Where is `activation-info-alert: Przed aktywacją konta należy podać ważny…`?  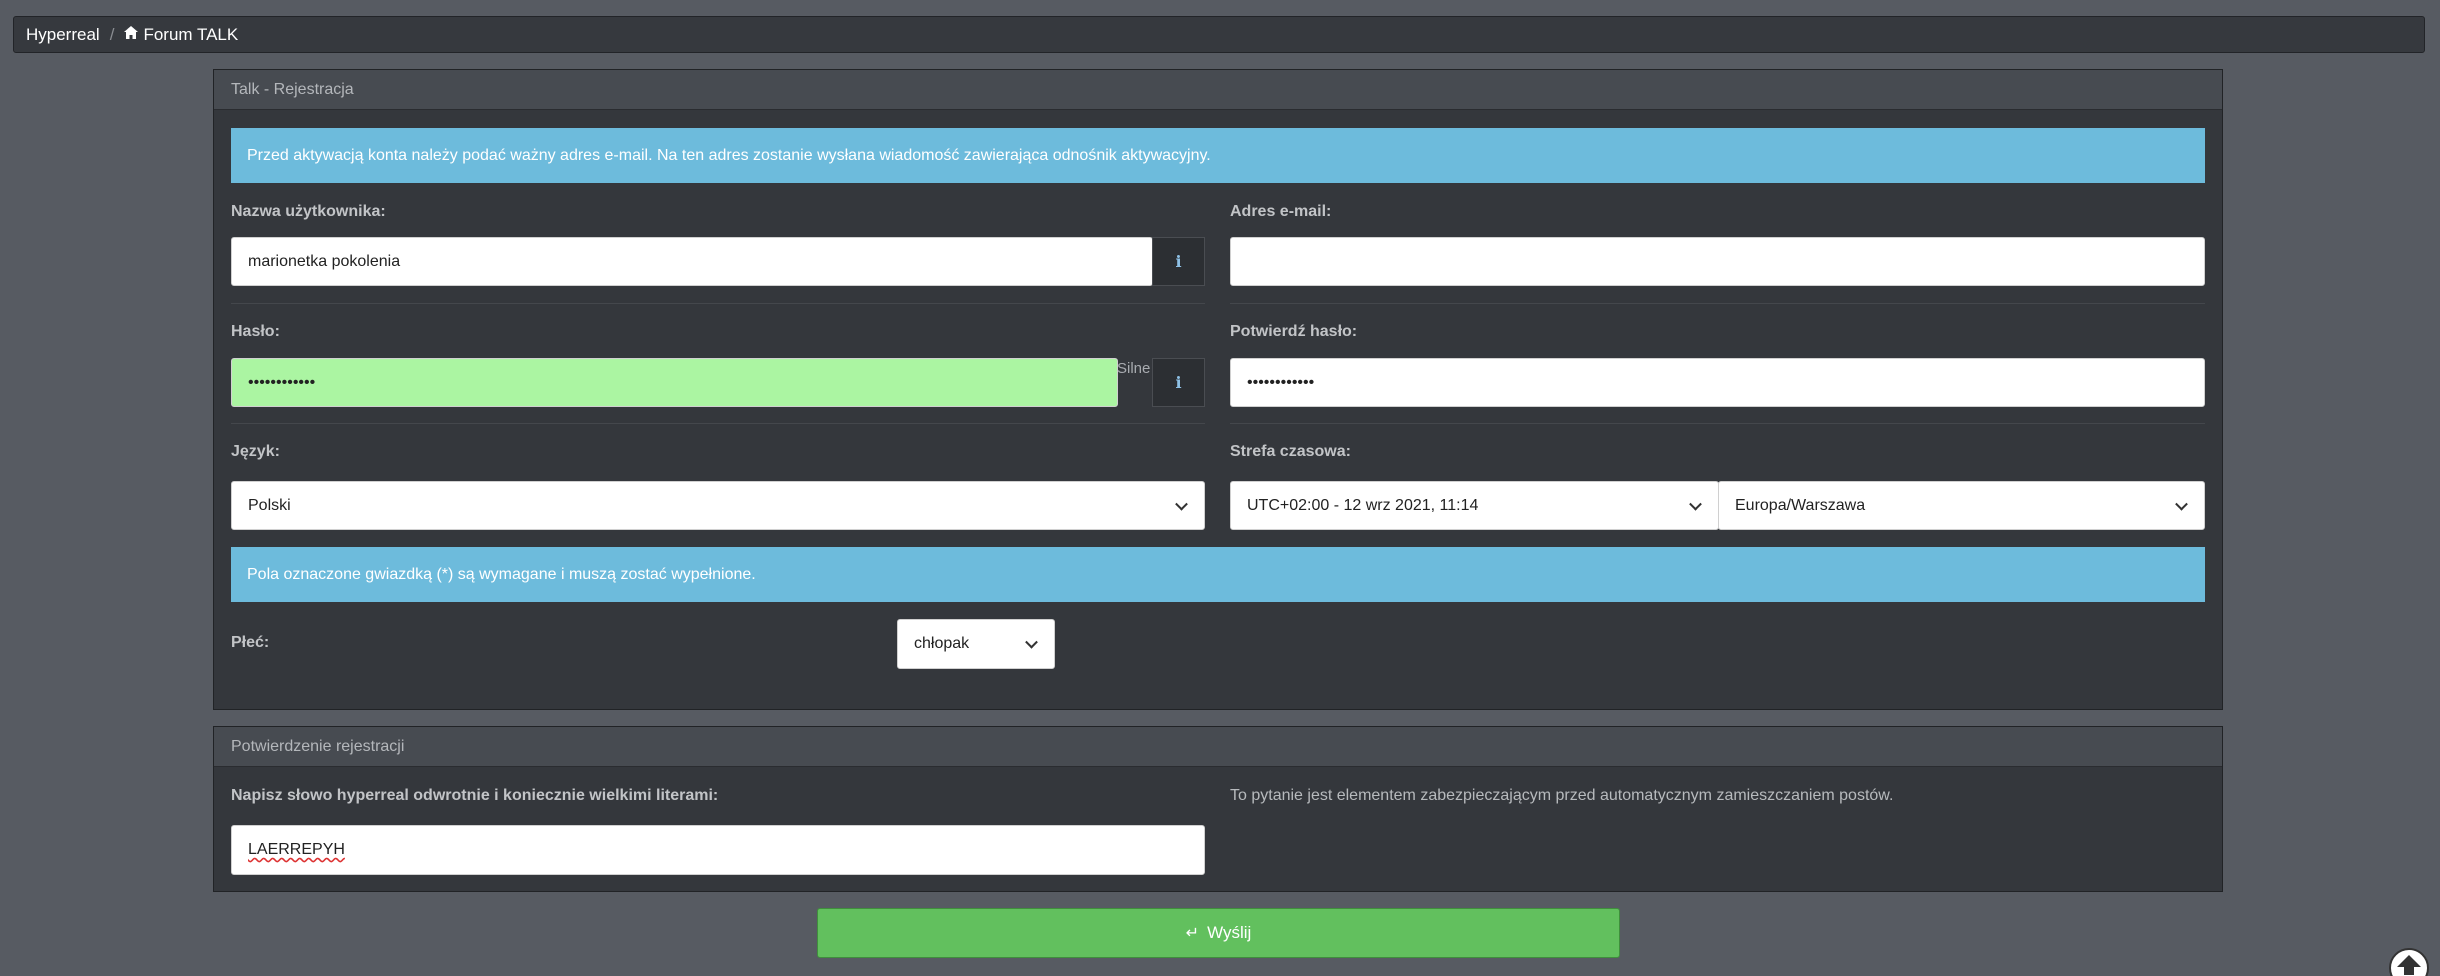
activation-info-alert: Przed aktywacją konta należy podać ważny… is located at coordinates (1218, 155).